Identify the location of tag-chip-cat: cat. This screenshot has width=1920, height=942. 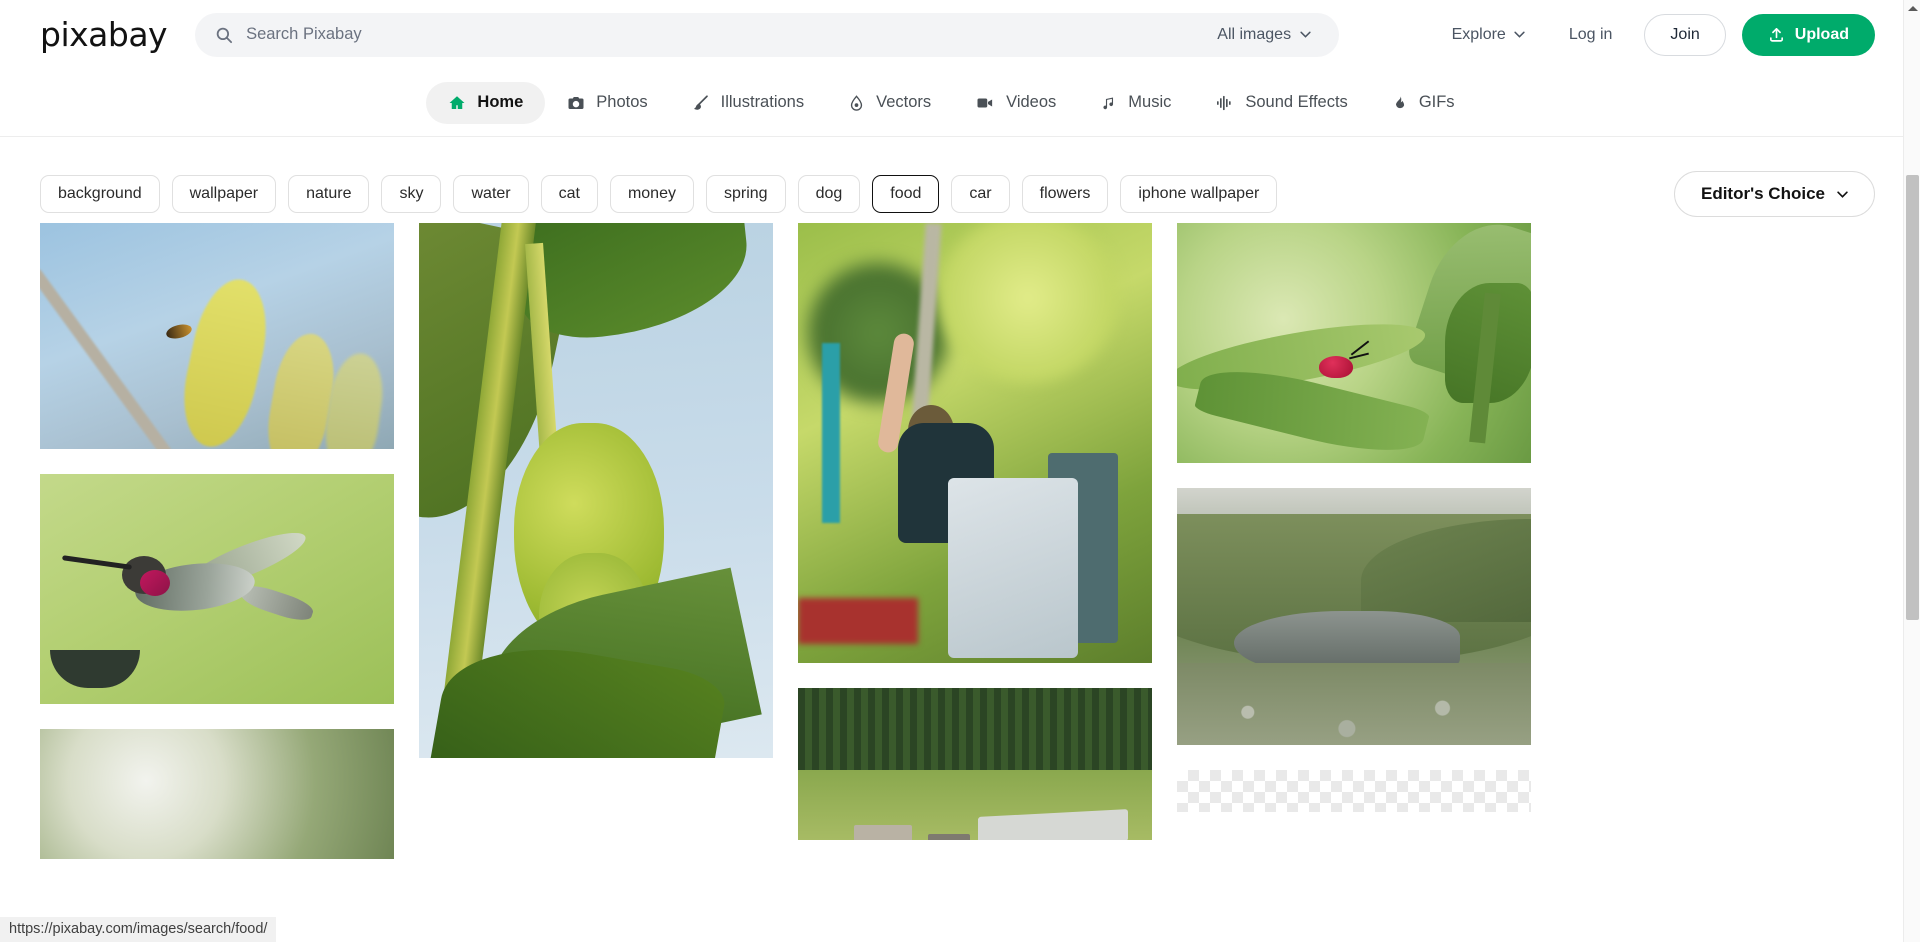
(569, 194).